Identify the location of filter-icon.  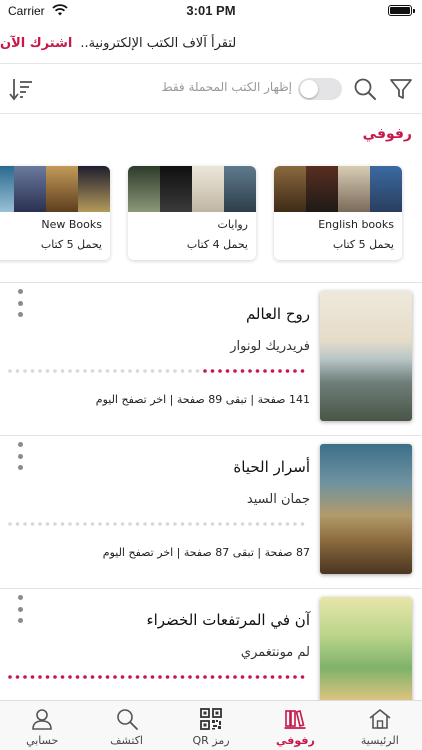
(401, 89).